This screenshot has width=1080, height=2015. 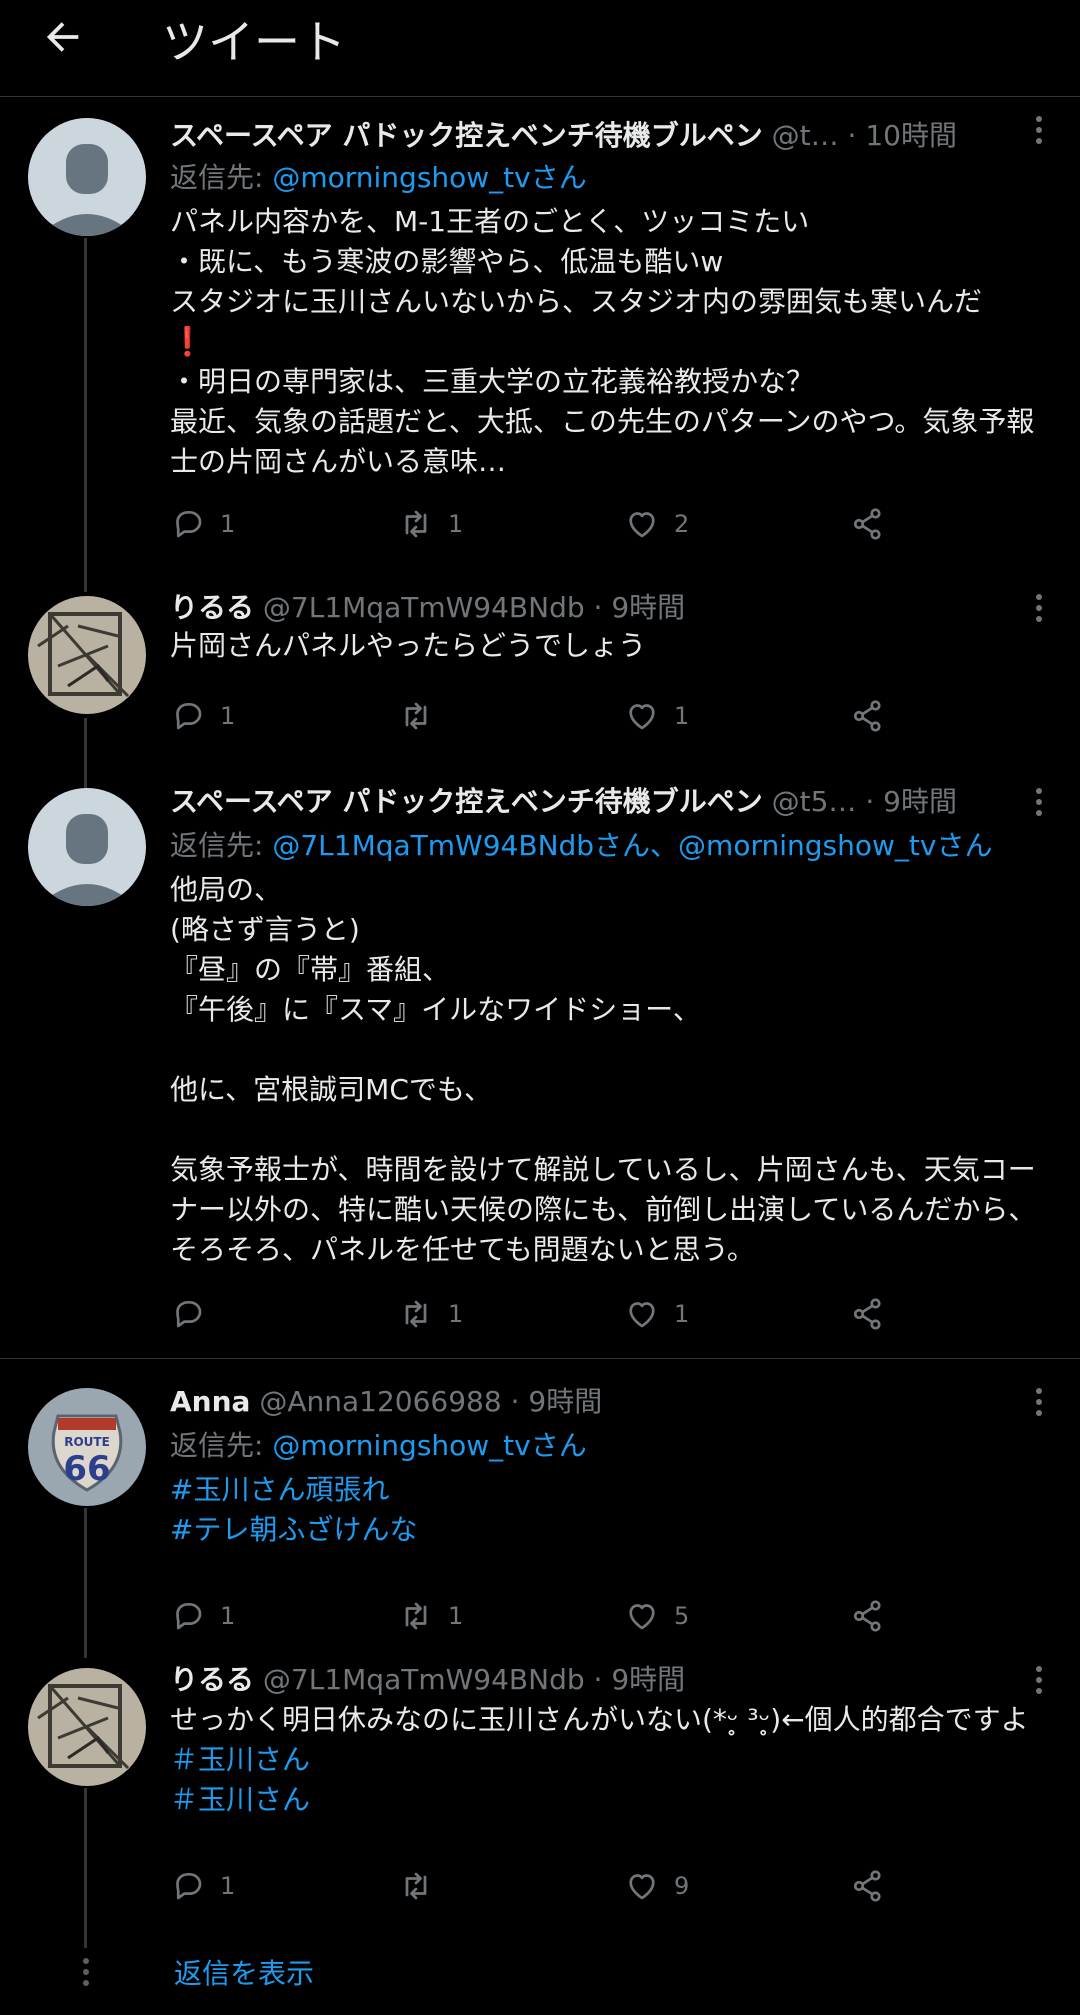 What do you see at coordinates (610, 1490) in the screenshot?
I see `hashtag-link: #玉川さん頑張れ` at bounding box center [610, 1490].